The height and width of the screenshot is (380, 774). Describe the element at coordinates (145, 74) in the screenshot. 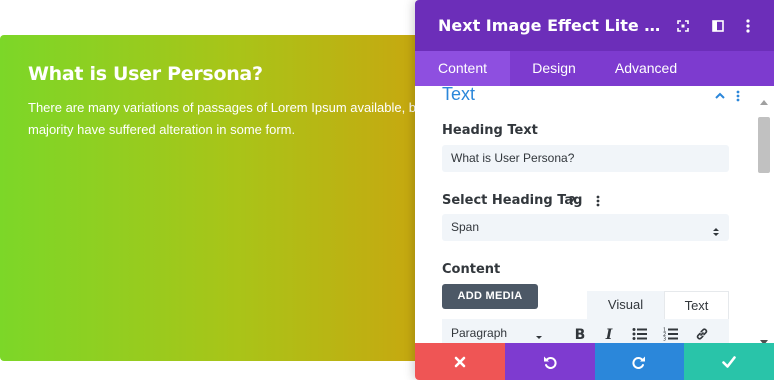

I see `preview-heading: What is User Persona?` at that location.